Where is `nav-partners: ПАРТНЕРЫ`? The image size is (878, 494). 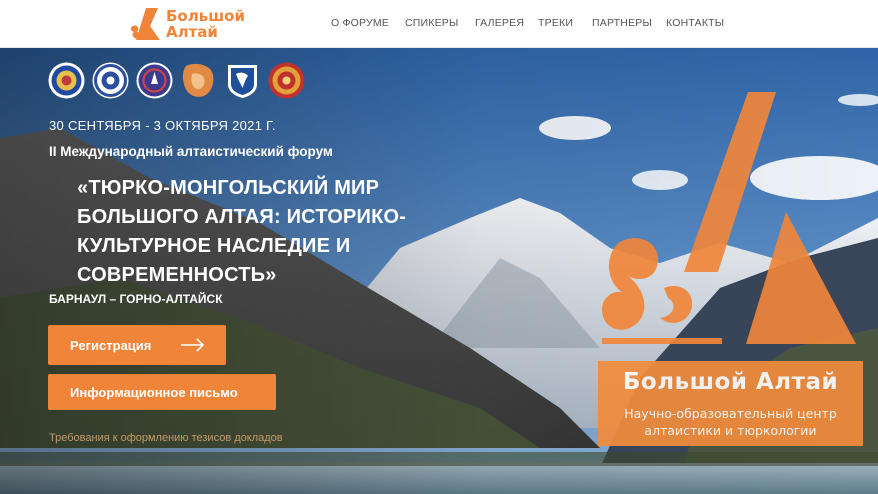
nav-partners: ПАРТНЕРЫ is located at coordinates (622, 23).